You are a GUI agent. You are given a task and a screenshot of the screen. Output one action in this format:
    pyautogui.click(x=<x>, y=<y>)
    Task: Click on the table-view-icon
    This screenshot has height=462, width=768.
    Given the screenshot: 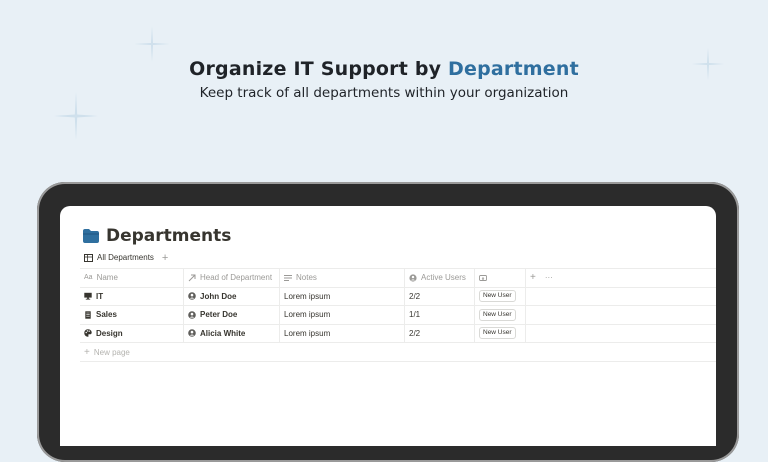 What is the action you would take?
    pyautogui.click(x=88, y=257)
    